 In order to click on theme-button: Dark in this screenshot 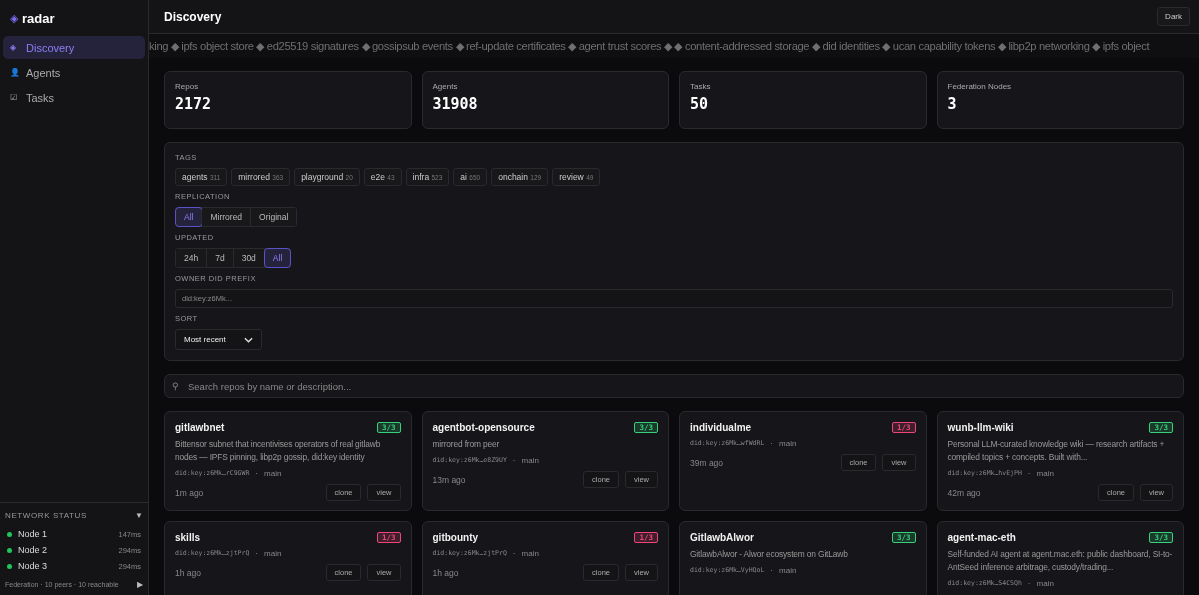, I will do `click(1173, 16)`.